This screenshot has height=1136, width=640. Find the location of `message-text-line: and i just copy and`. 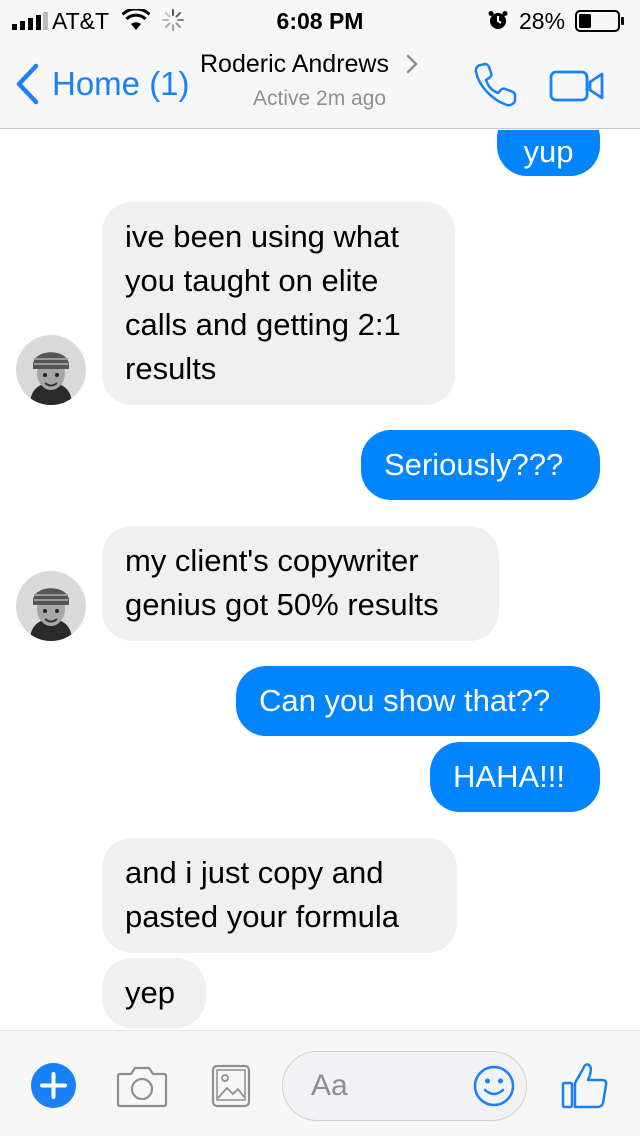

message-text-line: and i just copy and is located at coordinates (254, 872).